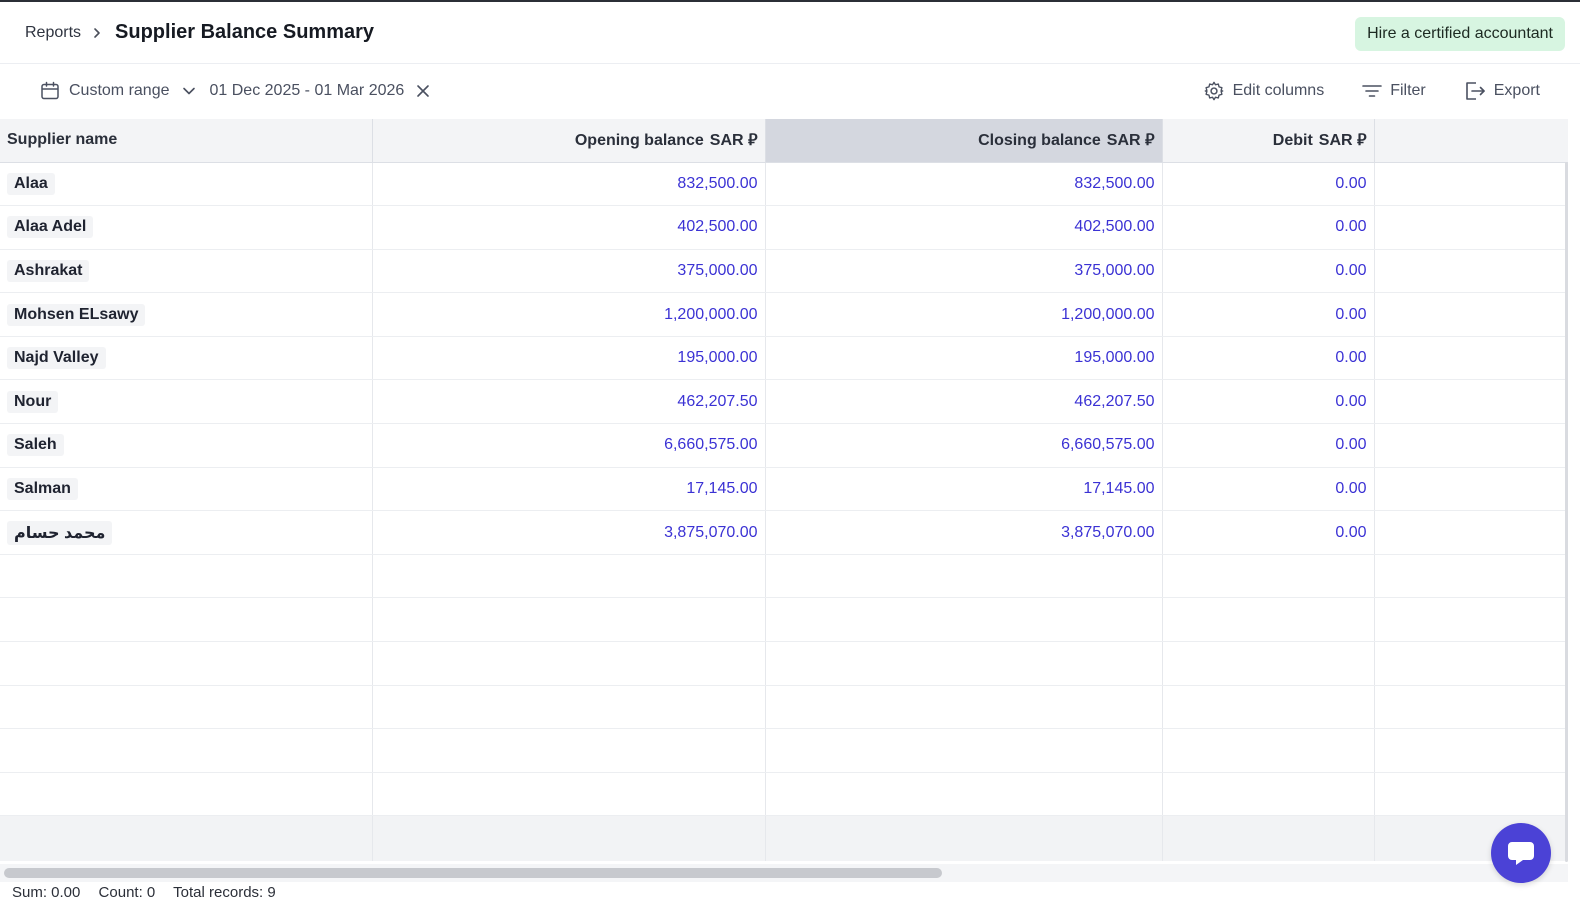 This screenshot has height=899, width=1580. I want to click on export-button: Export, so click(1502, 91).